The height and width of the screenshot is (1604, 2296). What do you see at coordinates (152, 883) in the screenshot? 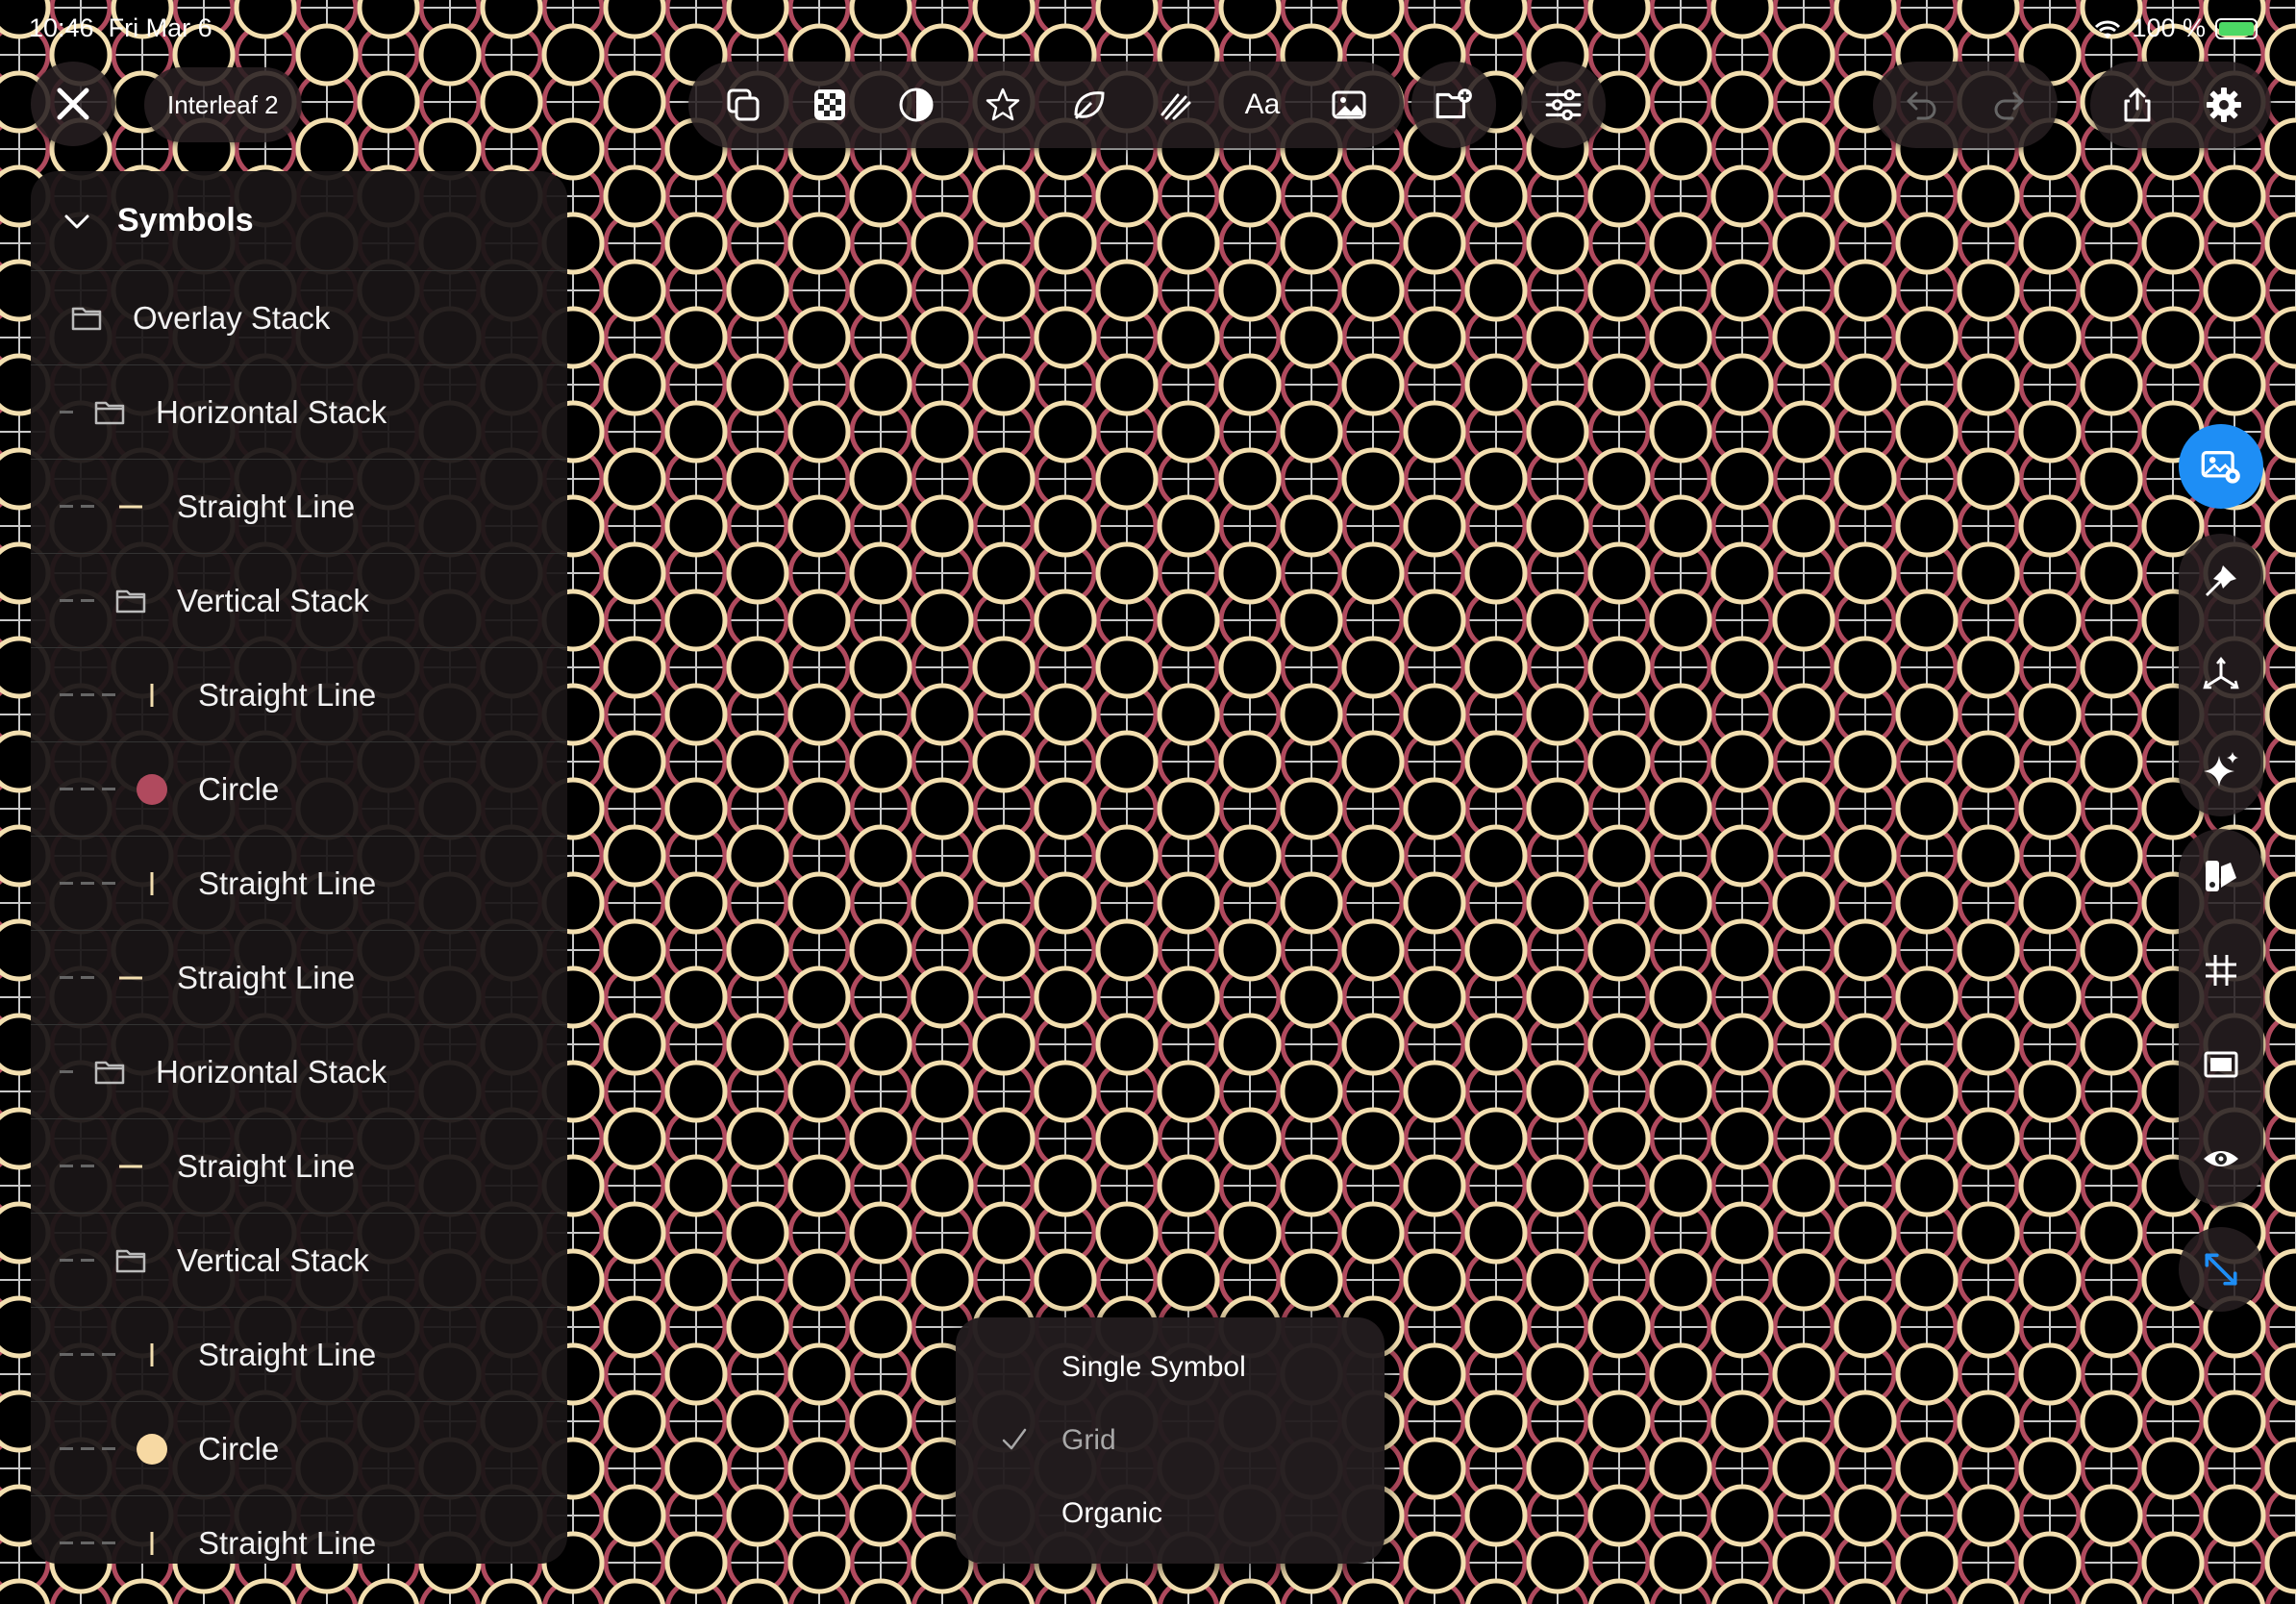
I see `vertical-line-icon` at bounding box center [152, 883].